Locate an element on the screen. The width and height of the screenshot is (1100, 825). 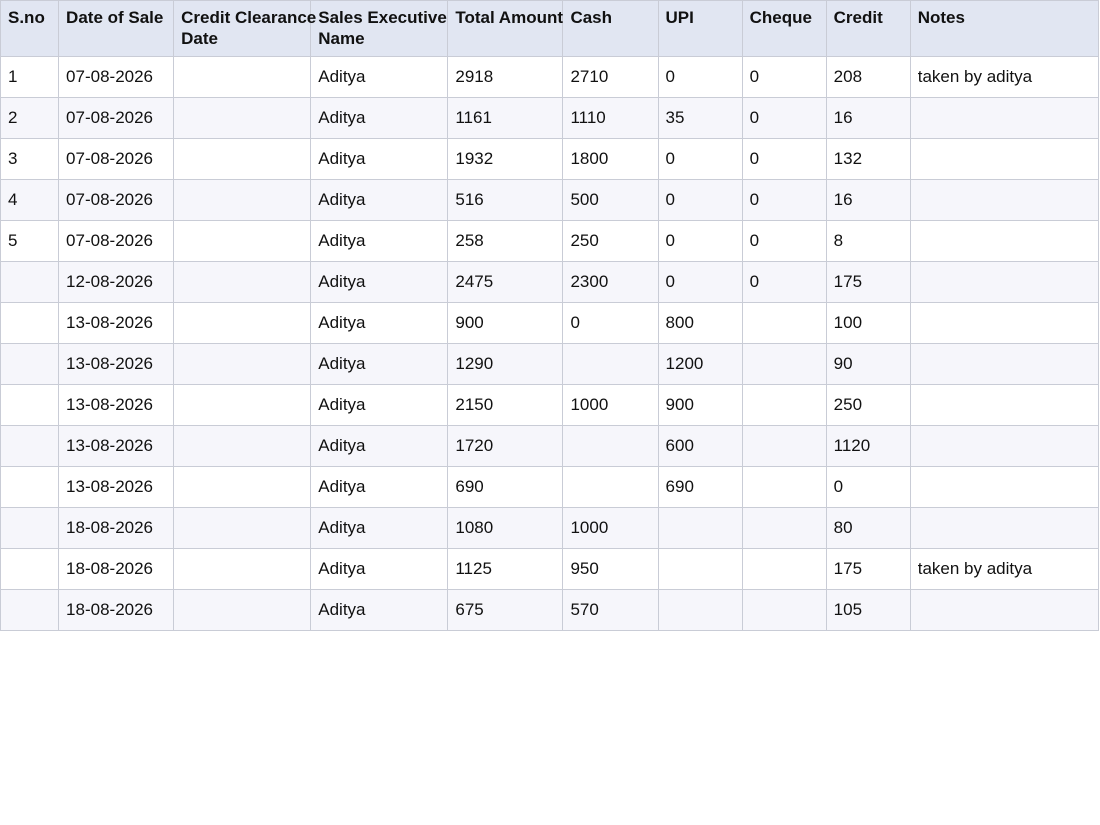
cell-credit: 80 is located at coordinates (868, 528).